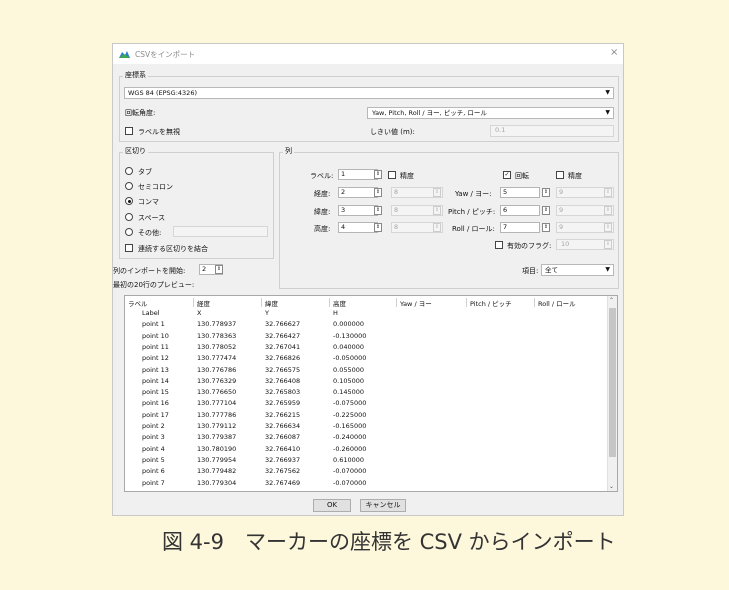 The width and height of the screenshot is (729, 590). Describe the element at coordinates (350, 437) in the screenshot. I see `preview-cell: -0.240000` at that location.